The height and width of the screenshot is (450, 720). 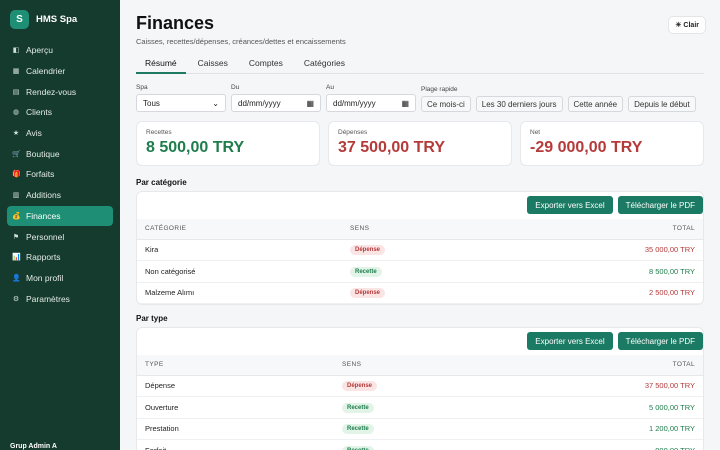 What do you see at coordinates (16, 154) in the screenshot?
I see `cart-icon: 🛒` at bounding box center [16, 154].